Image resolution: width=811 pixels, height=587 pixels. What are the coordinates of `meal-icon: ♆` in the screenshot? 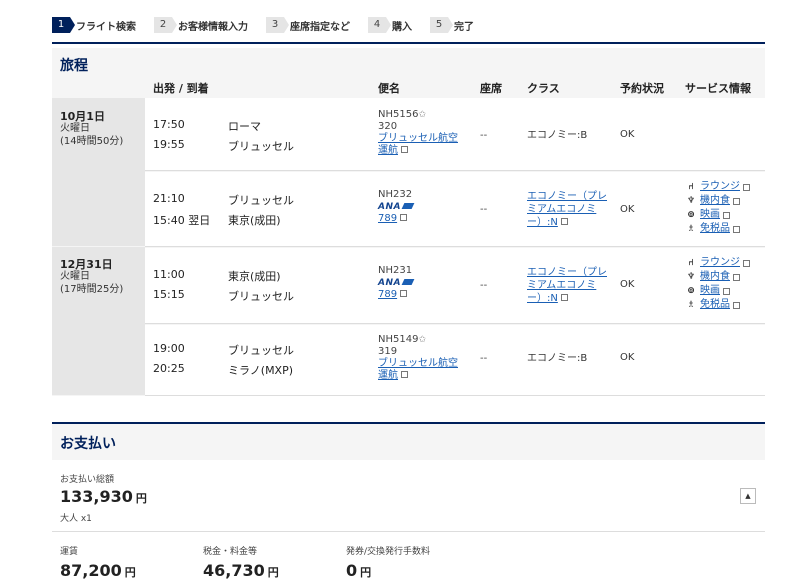 It's located at (691, 277).